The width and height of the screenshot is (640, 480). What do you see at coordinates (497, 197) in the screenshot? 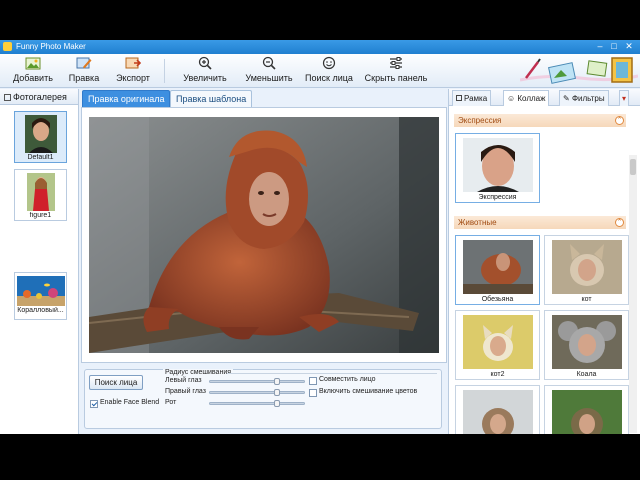
I see `template-caption: Экспрессия` at bounding box center [497, 197].